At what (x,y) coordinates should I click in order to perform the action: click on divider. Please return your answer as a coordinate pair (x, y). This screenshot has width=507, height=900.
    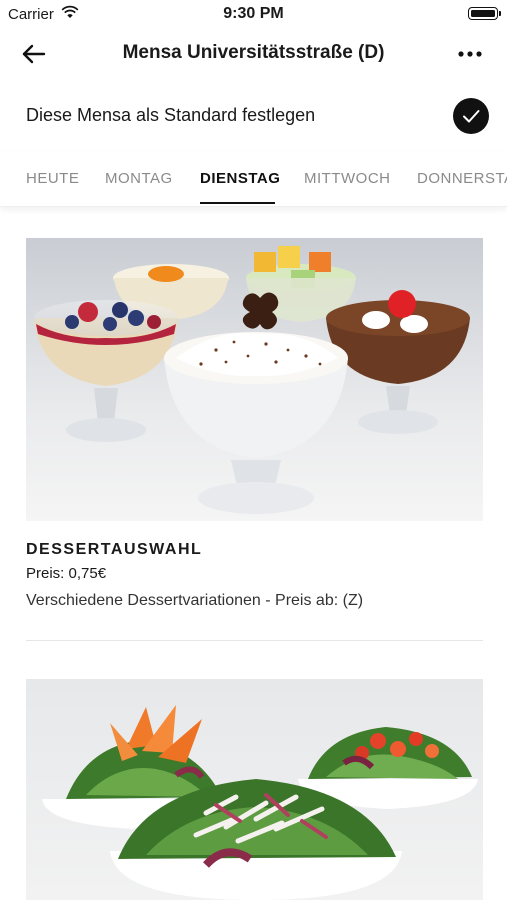
    Looking at the image, I should click on (254, 640).